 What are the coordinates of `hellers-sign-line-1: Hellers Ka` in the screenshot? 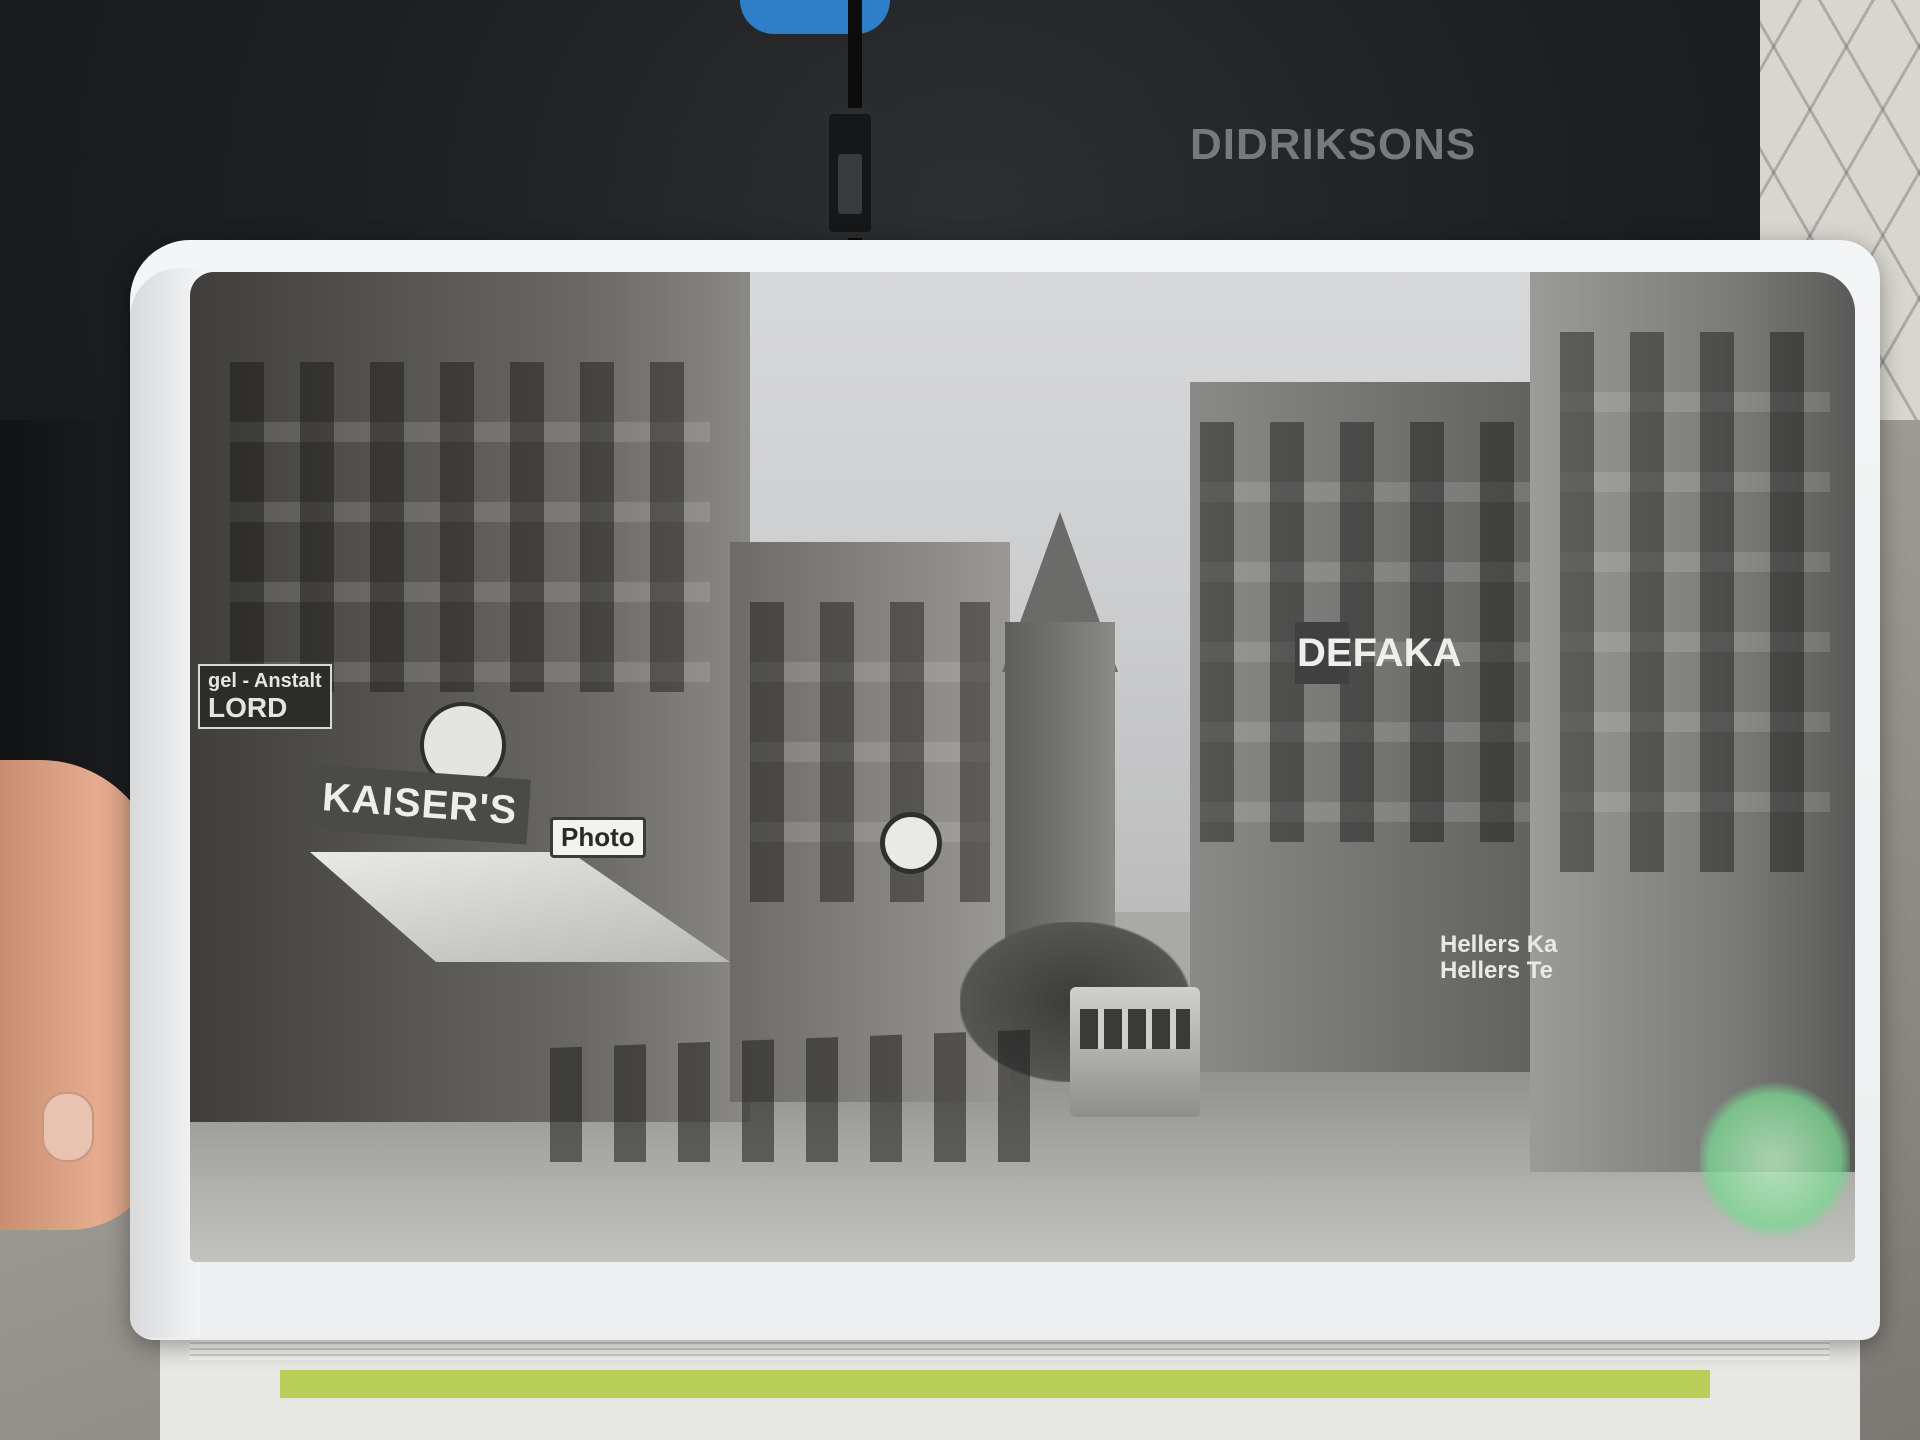 It's located at (1499, 944).